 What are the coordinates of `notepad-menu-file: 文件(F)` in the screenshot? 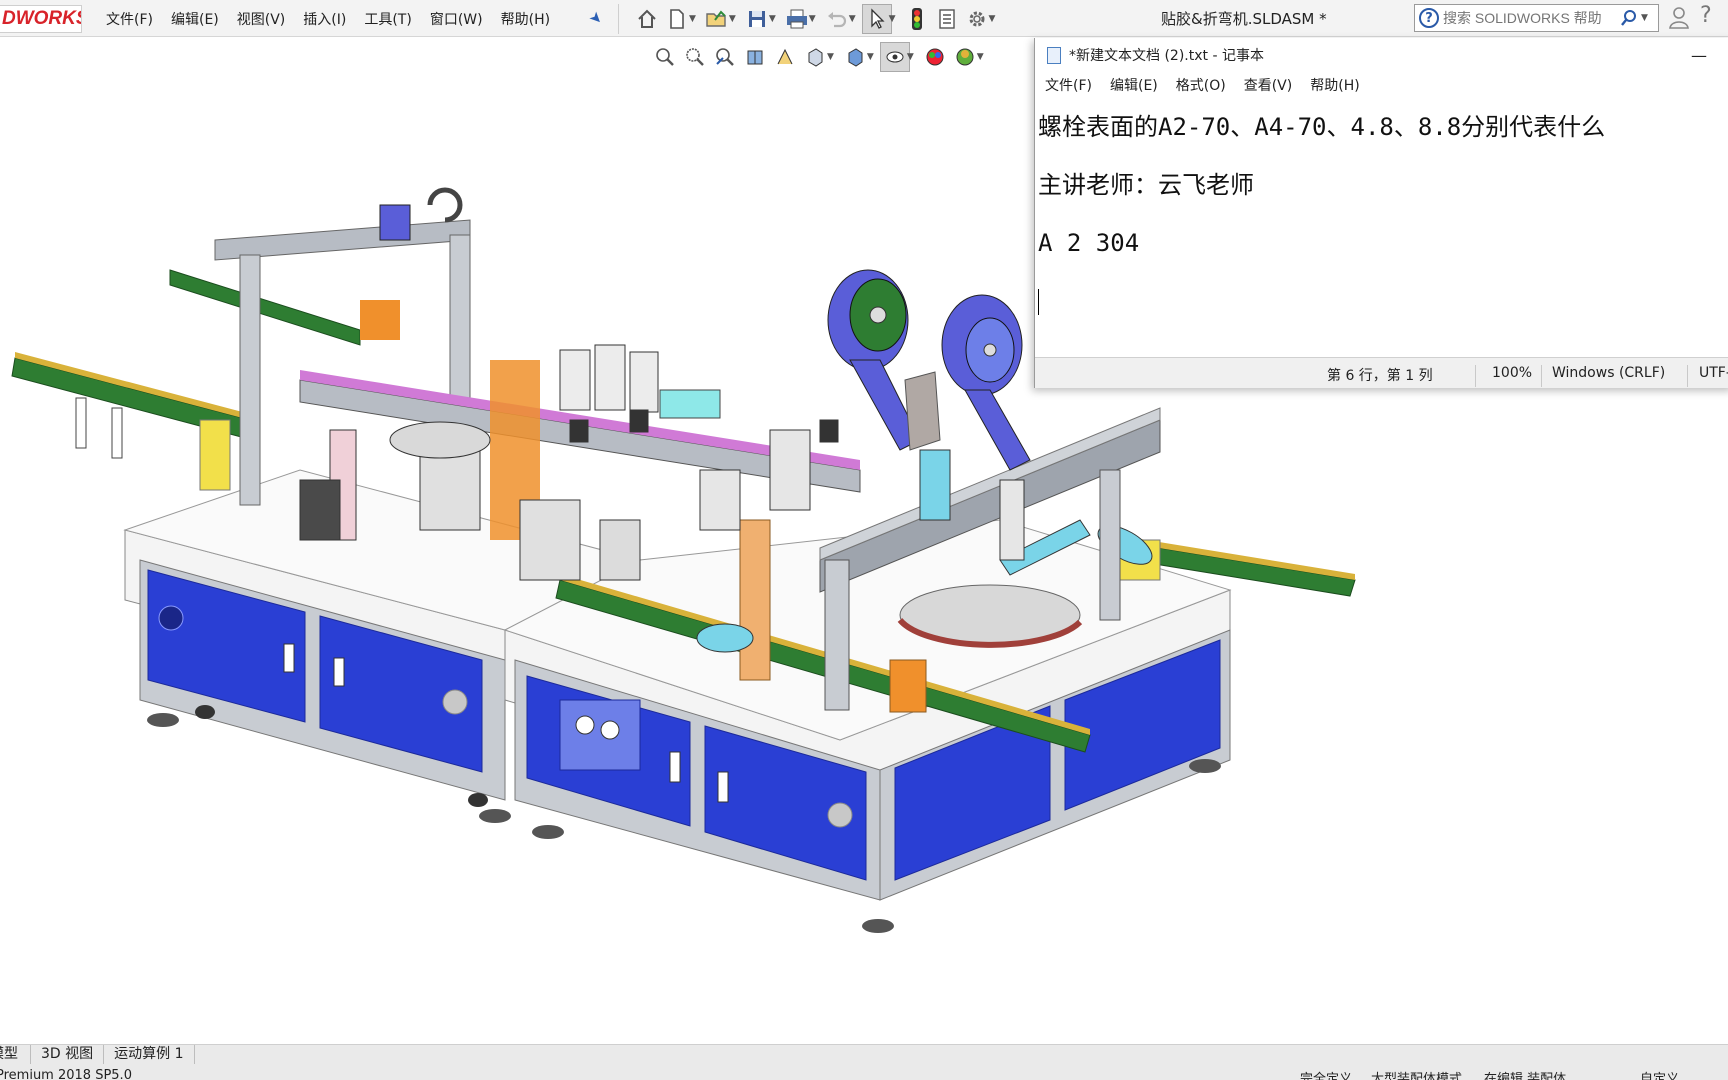 It's located at (1068, 85).